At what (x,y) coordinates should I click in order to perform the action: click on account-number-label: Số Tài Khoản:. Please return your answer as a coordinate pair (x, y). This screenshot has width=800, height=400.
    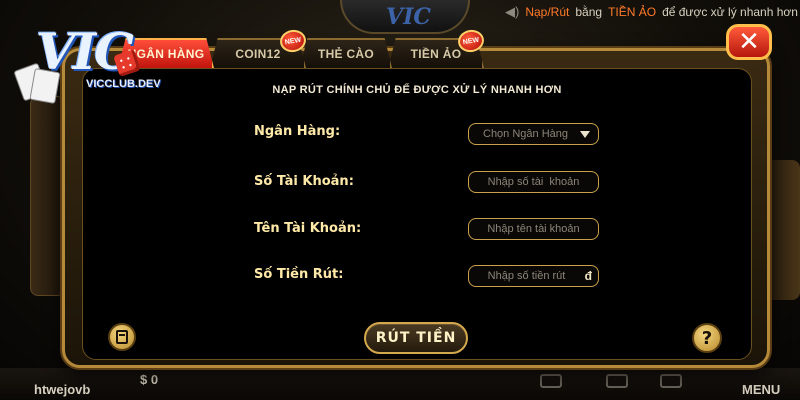
    Looking at the image, I should click on (304, 181).